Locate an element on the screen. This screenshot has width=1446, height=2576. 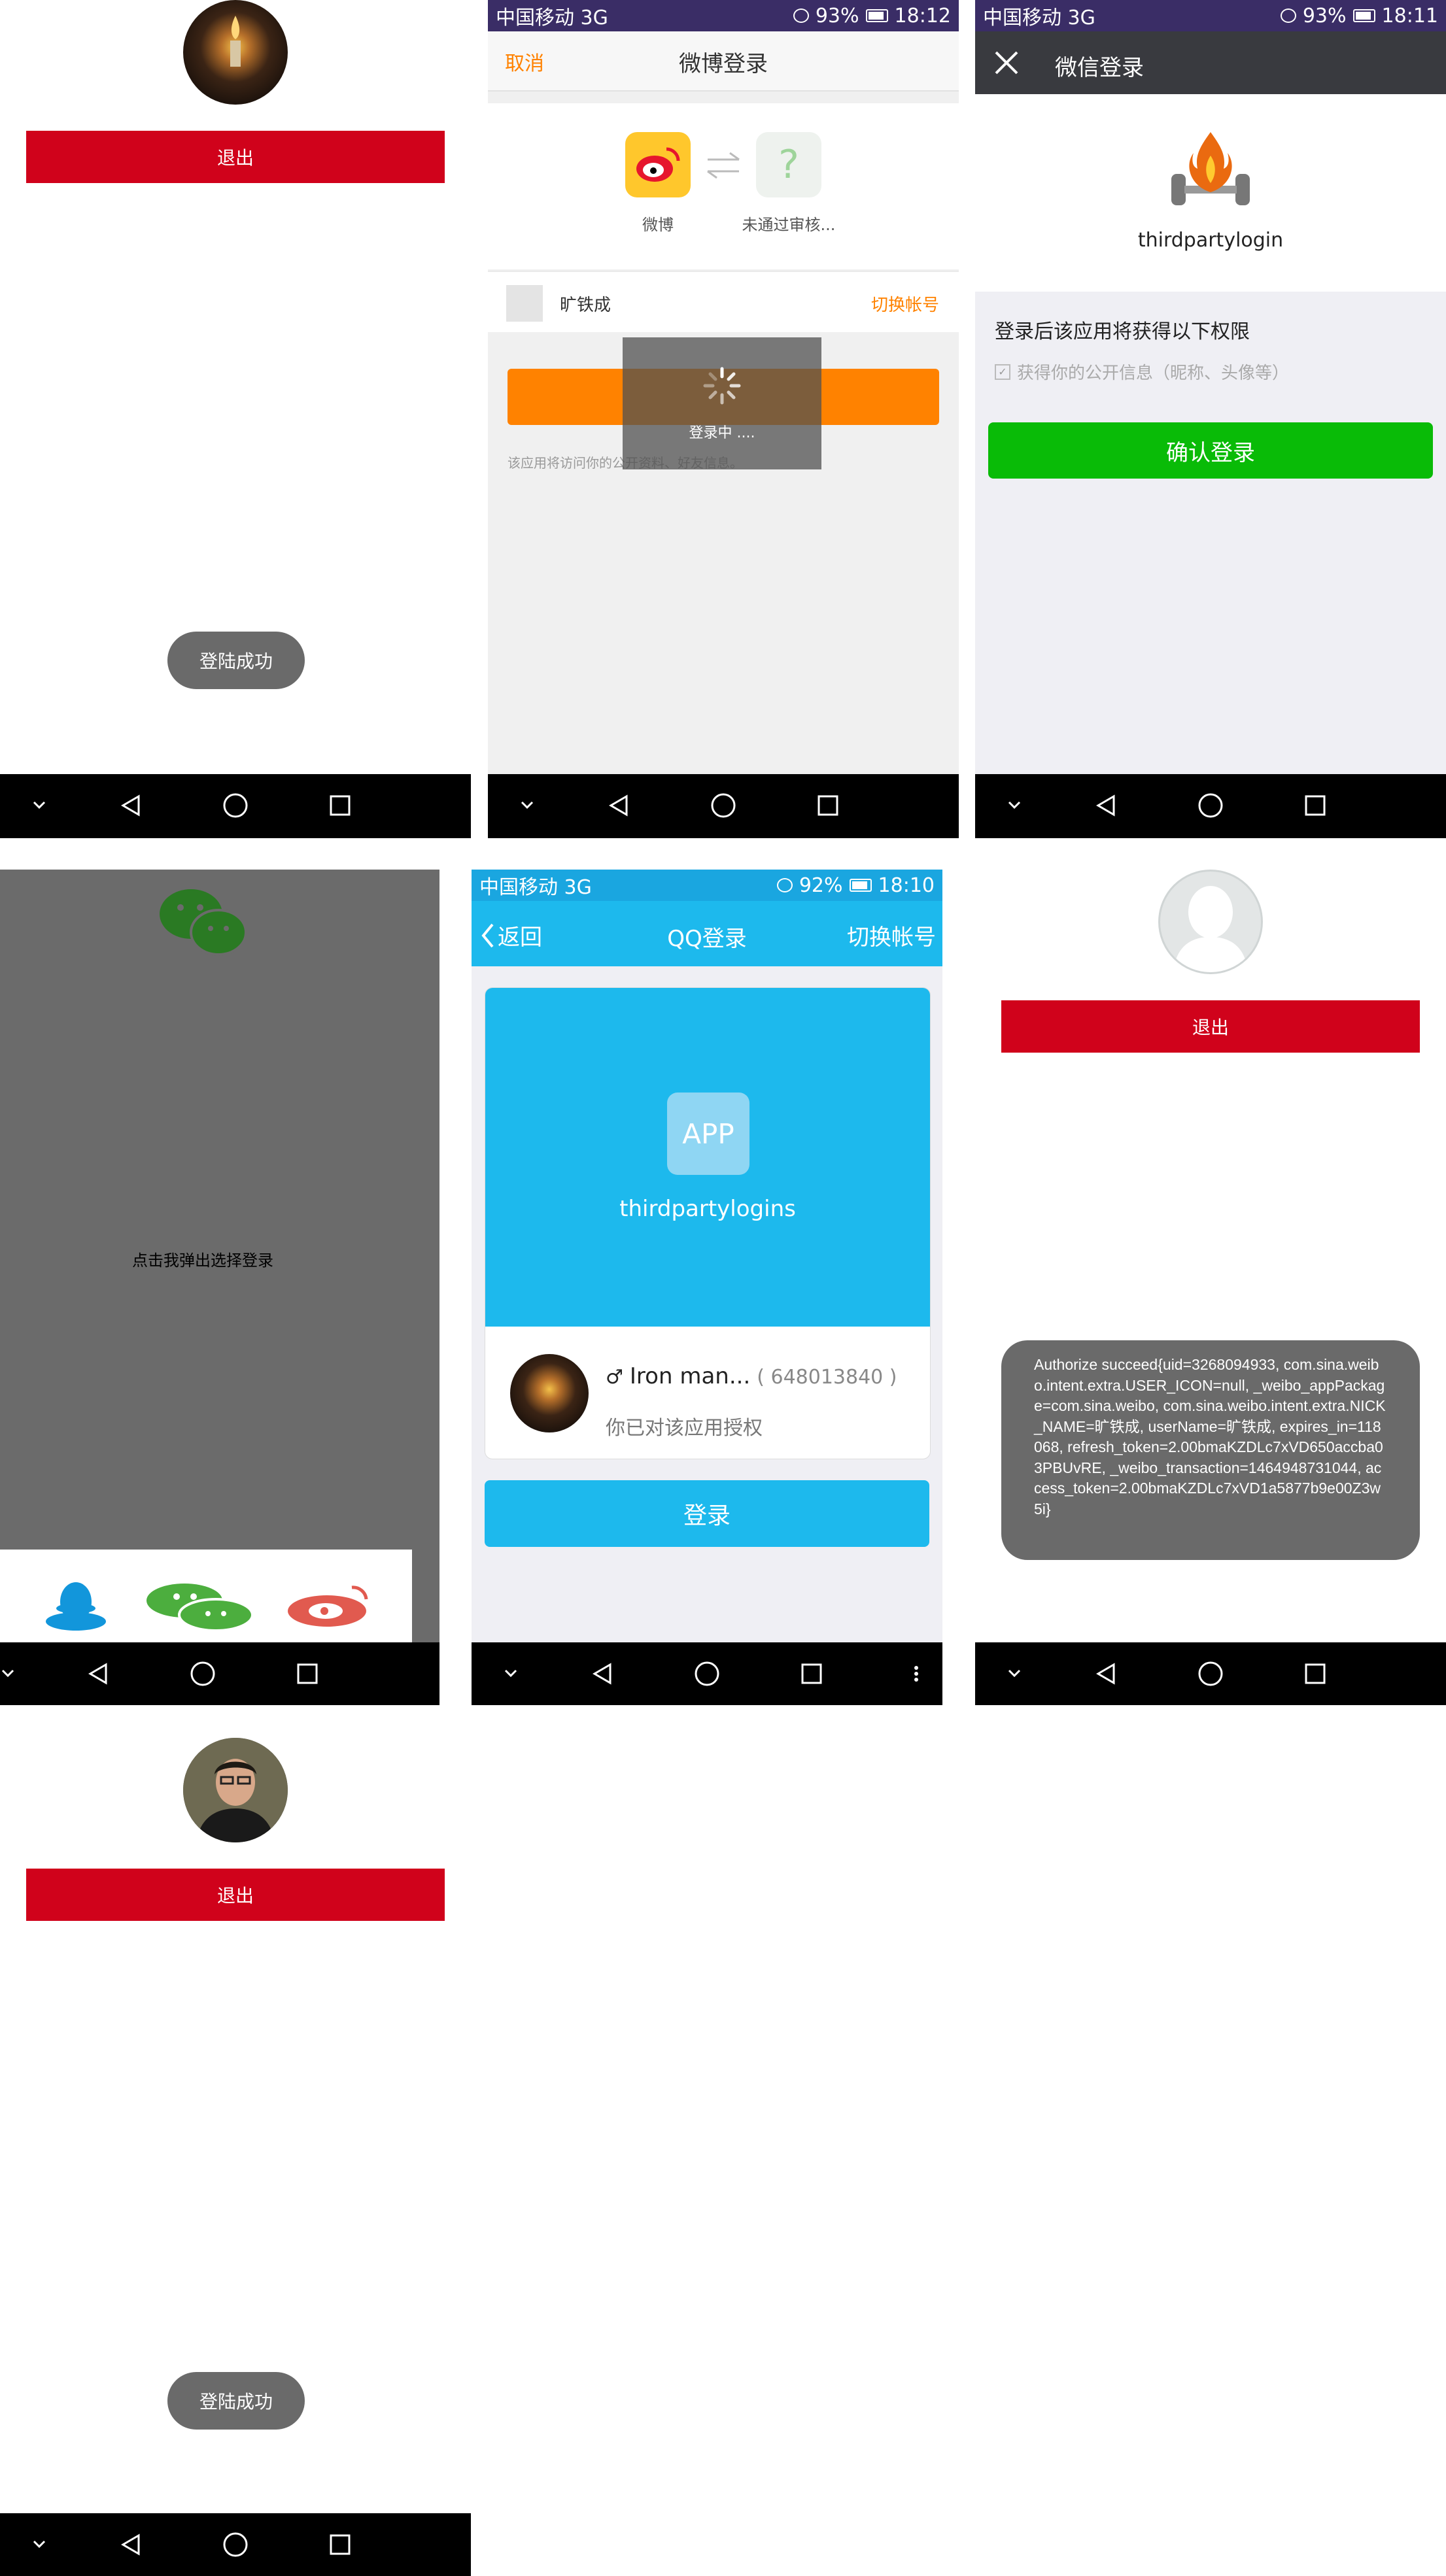
weibo-header: 取消 微博登录 is located at coordinates (723, 61).